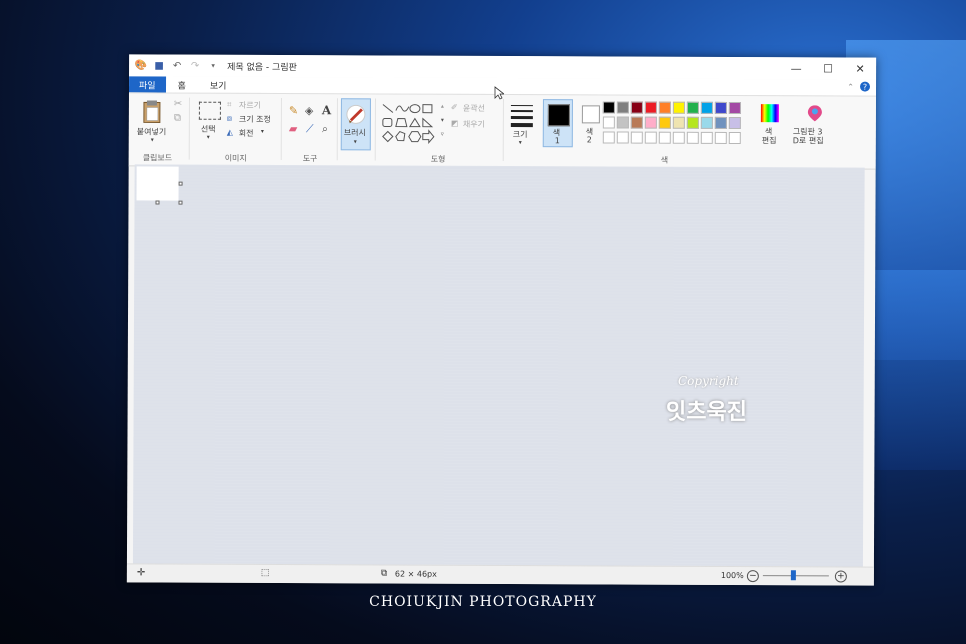  What do you see at coordinates (310, 159) in the screenshot?
I see `tools-group-label: 도구` at bounding box center [310, 159].